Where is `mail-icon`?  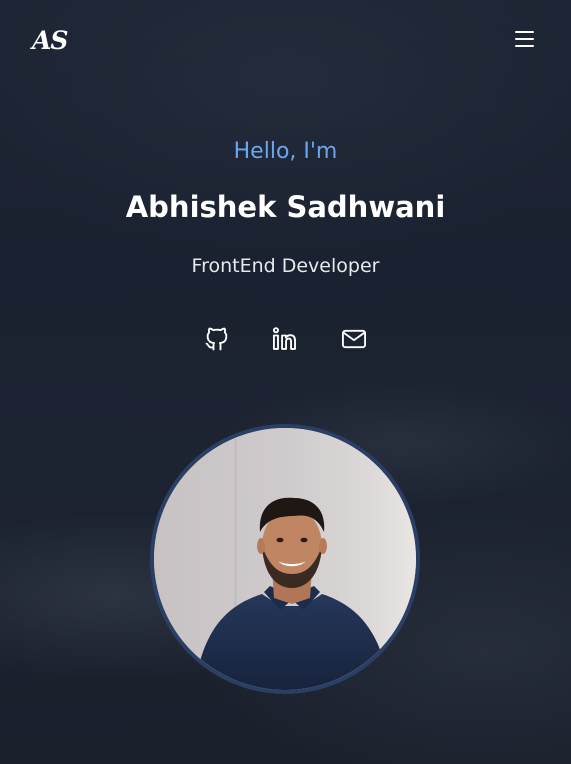
mail-icon is located at coordinates (354, 339).